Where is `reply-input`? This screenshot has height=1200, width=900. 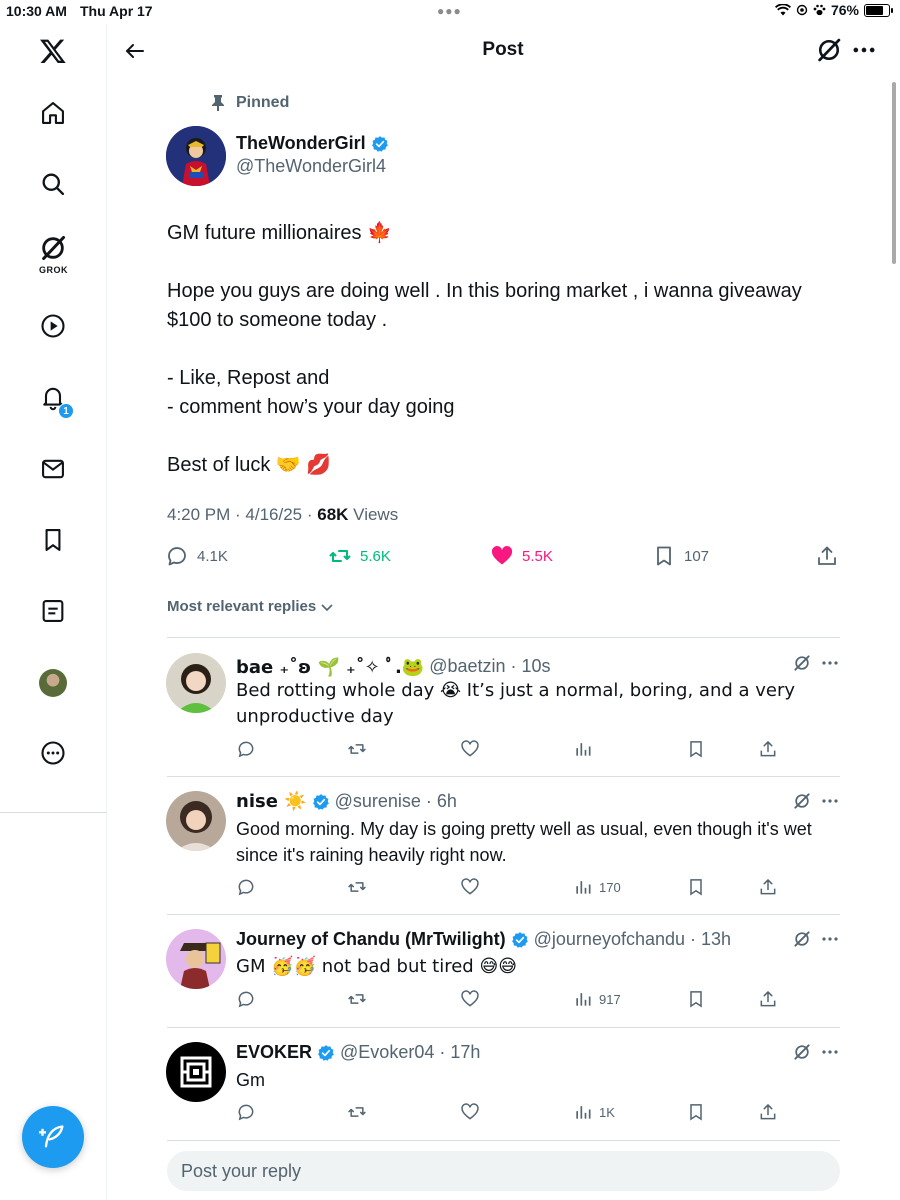
reply-input is located at coordinates (503, 1171).